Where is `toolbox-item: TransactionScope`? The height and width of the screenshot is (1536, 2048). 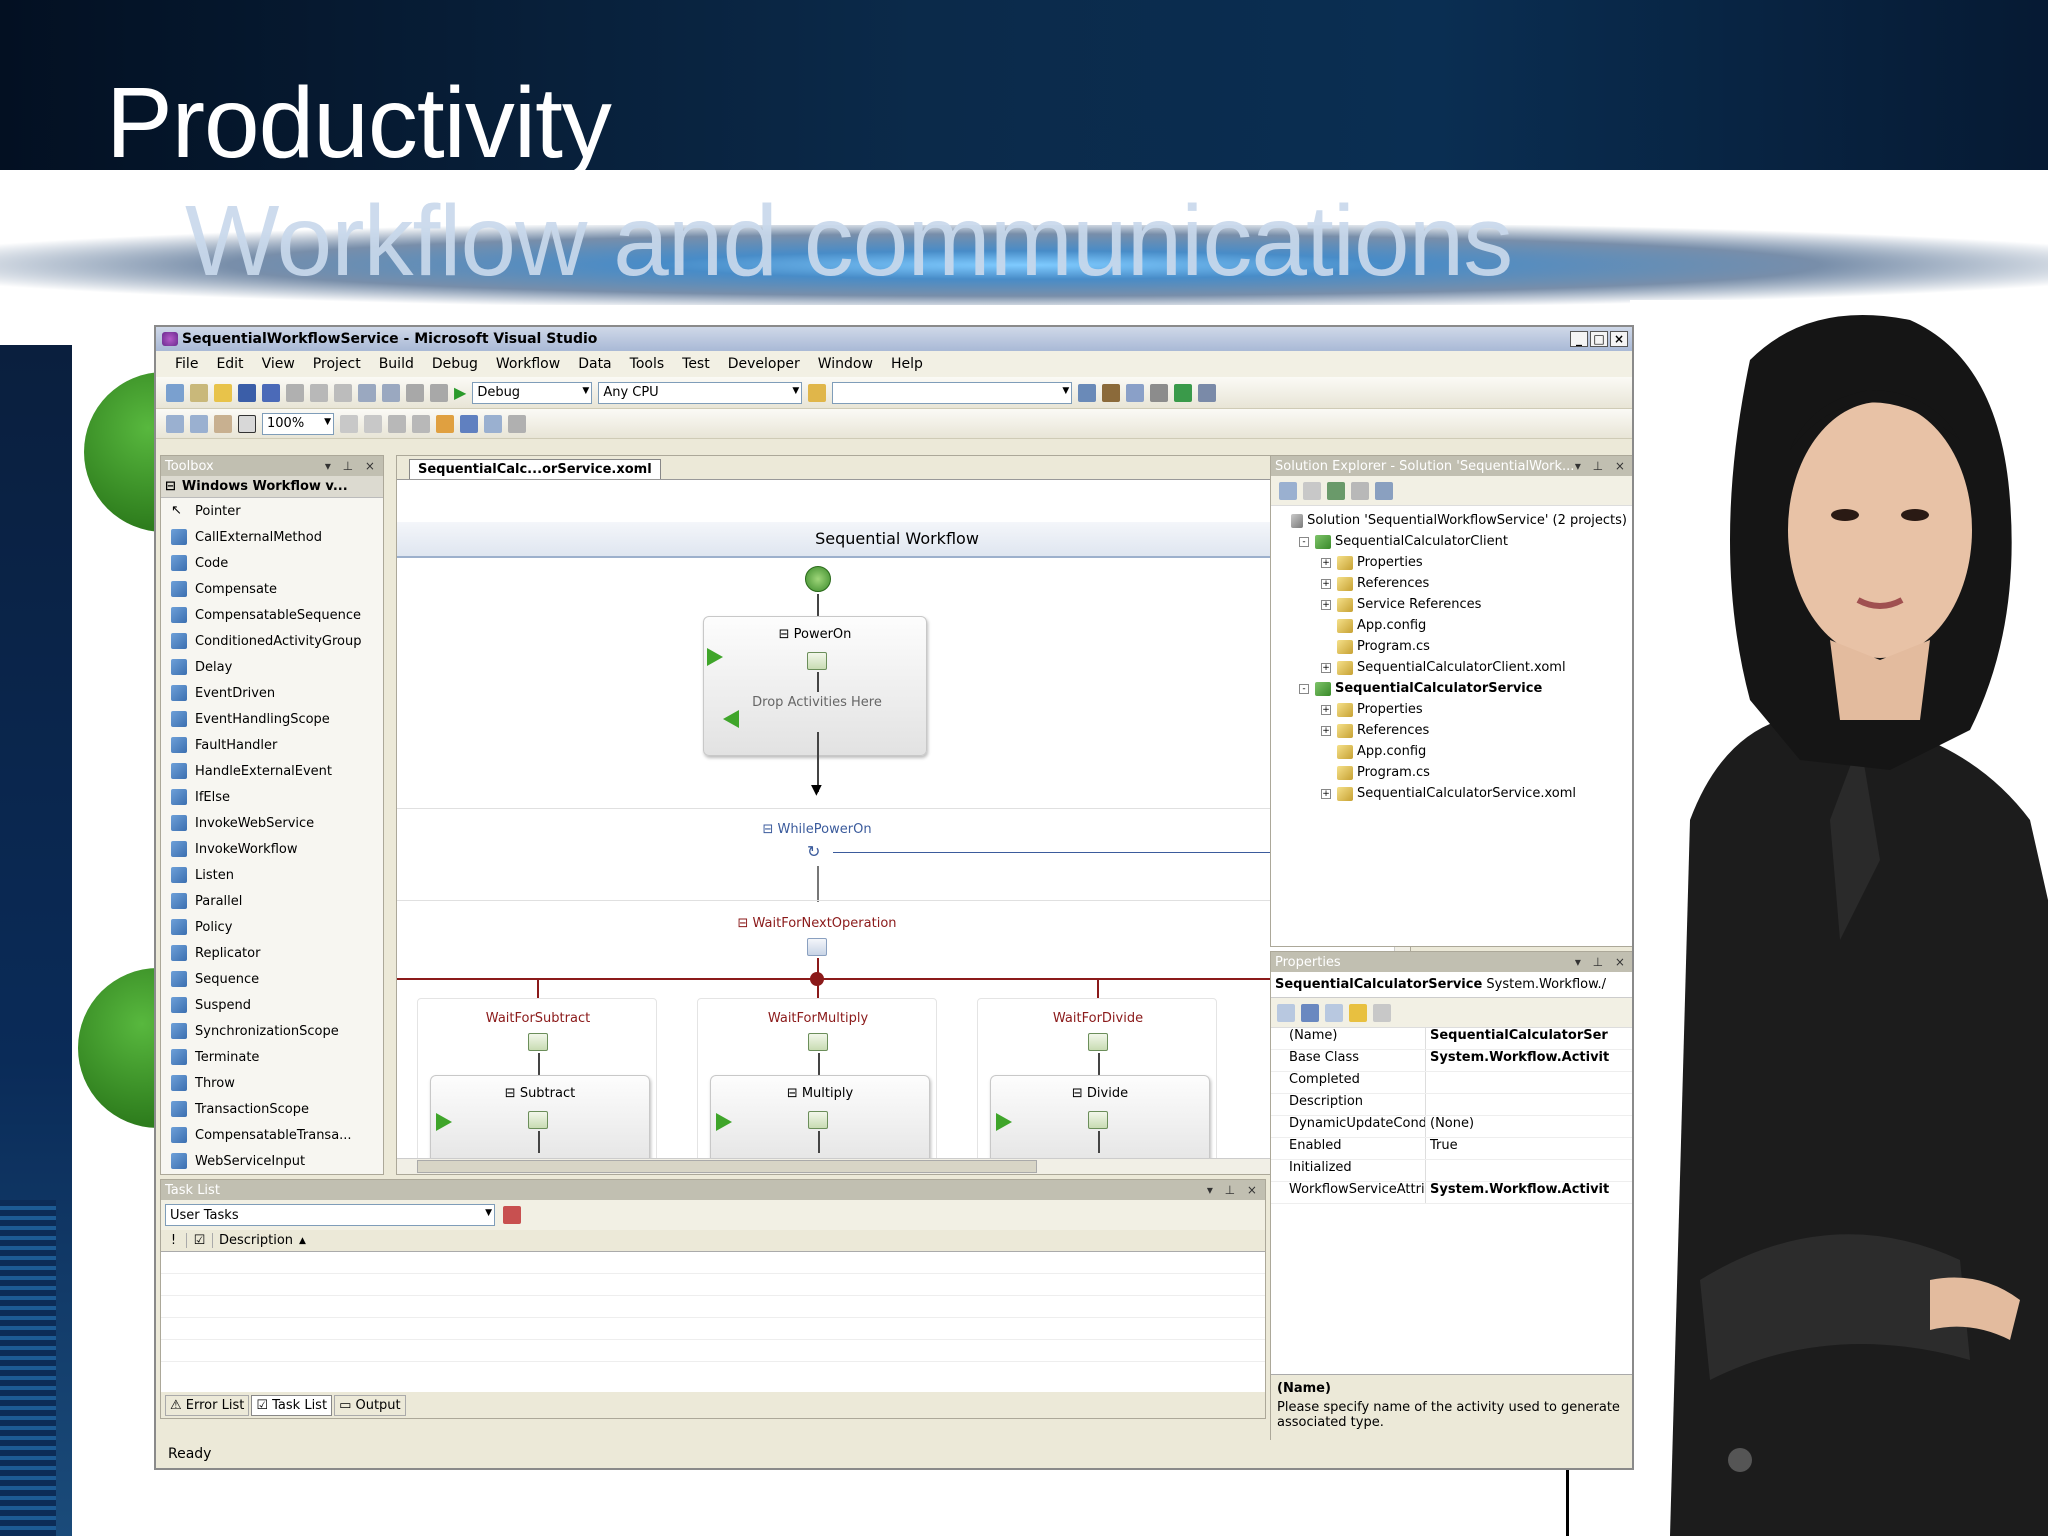 toolbox-item: TransactionScope is located at coordinates (272, 1109).